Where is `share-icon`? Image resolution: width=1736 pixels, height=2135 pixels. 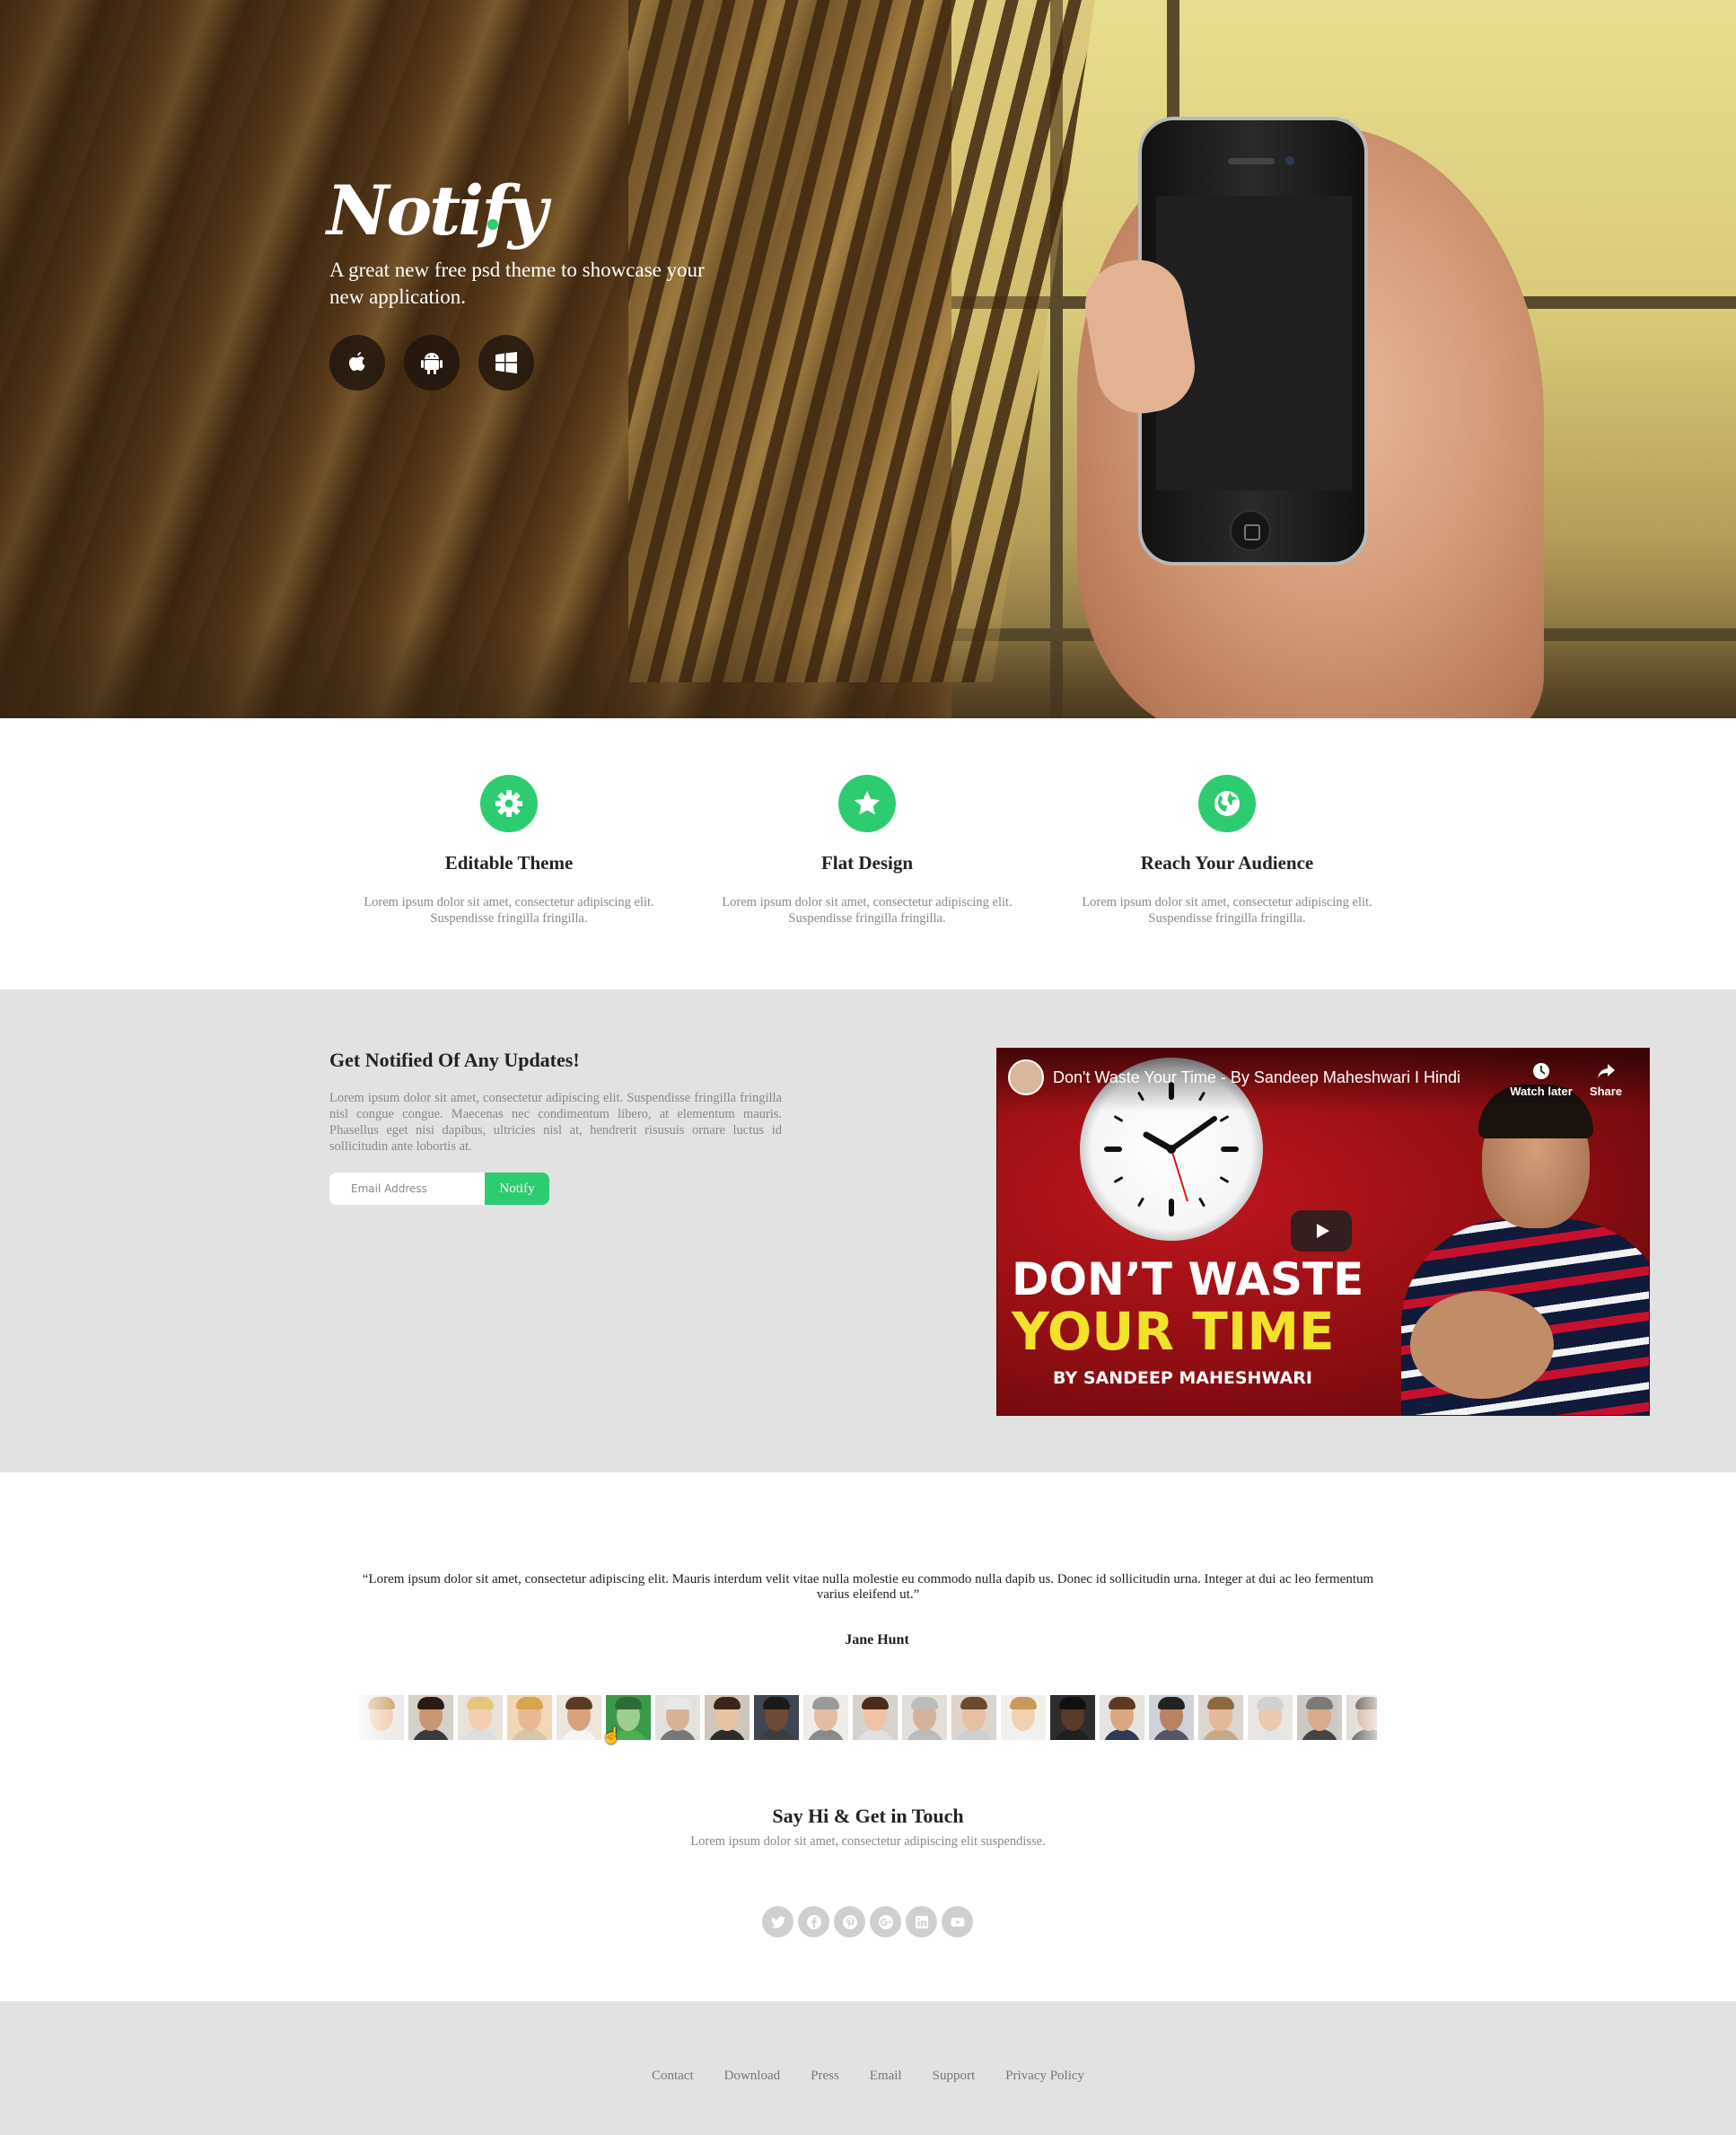
share-icon is located at coordinates (1606, 1071).